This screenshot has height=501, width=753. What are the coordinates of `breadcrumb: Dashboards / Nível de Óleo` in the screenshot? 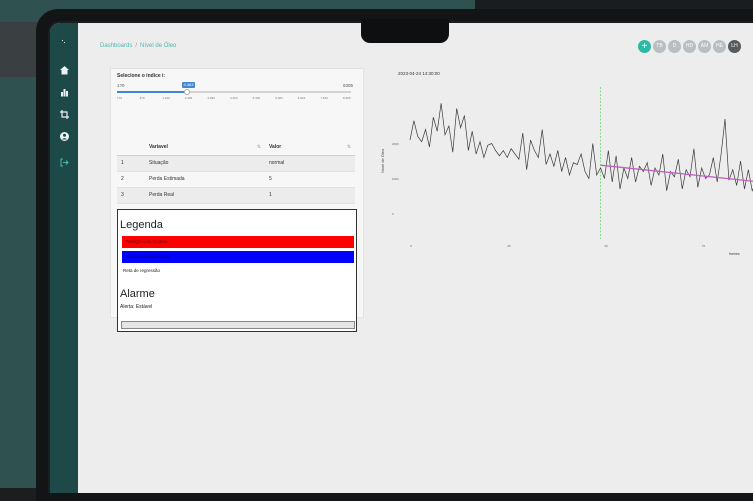 It's located at (138, 46).